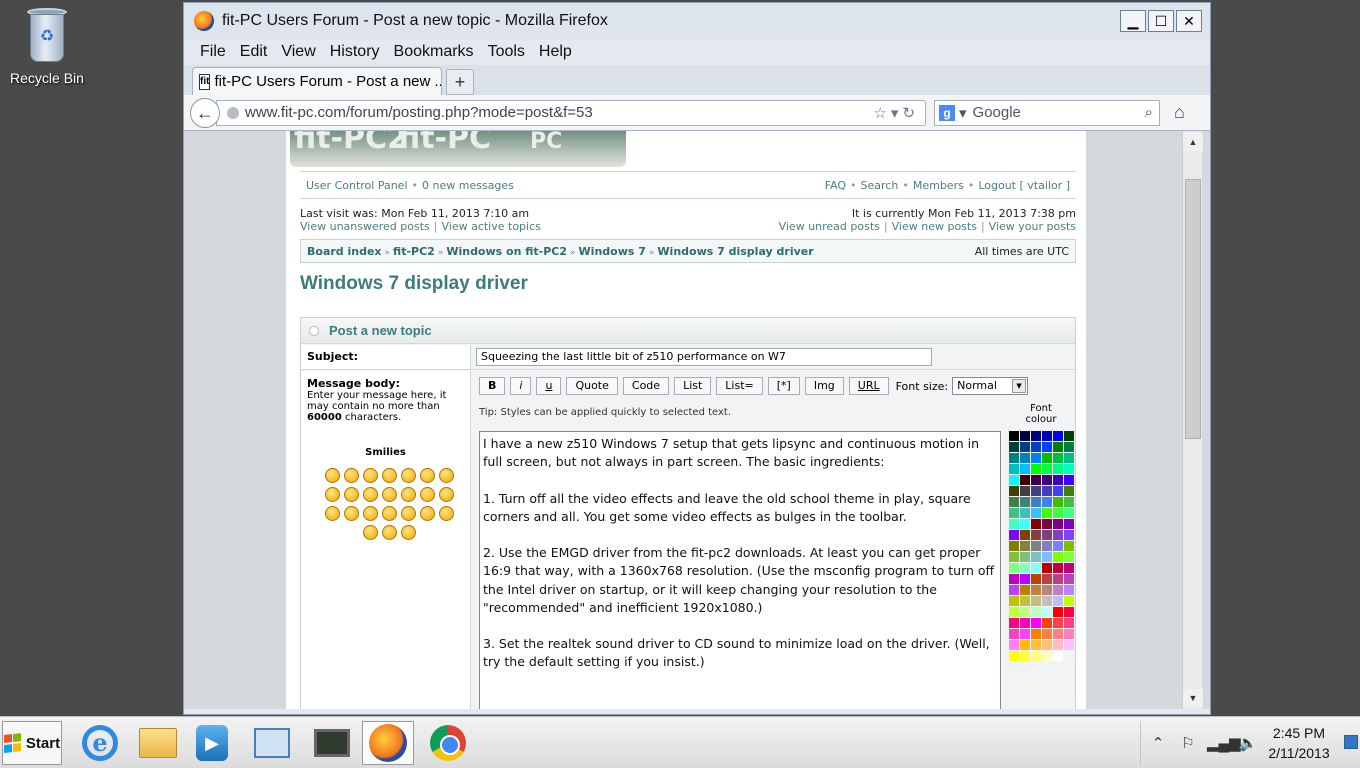 Image resolution: width=1360 pixels, height=768 pixels. What do you see at coordinates (332, 743) in the screenshot?
I see `taskbar-monitor` at bounding box center [332, 743].